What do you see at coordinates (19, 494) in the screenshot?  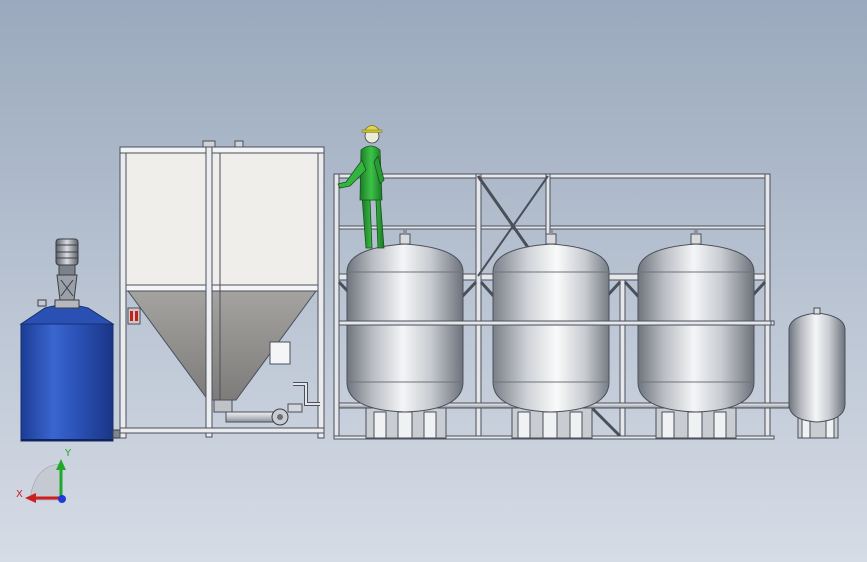 I see `axis-x-label: X` at bounding box center [19, 494].